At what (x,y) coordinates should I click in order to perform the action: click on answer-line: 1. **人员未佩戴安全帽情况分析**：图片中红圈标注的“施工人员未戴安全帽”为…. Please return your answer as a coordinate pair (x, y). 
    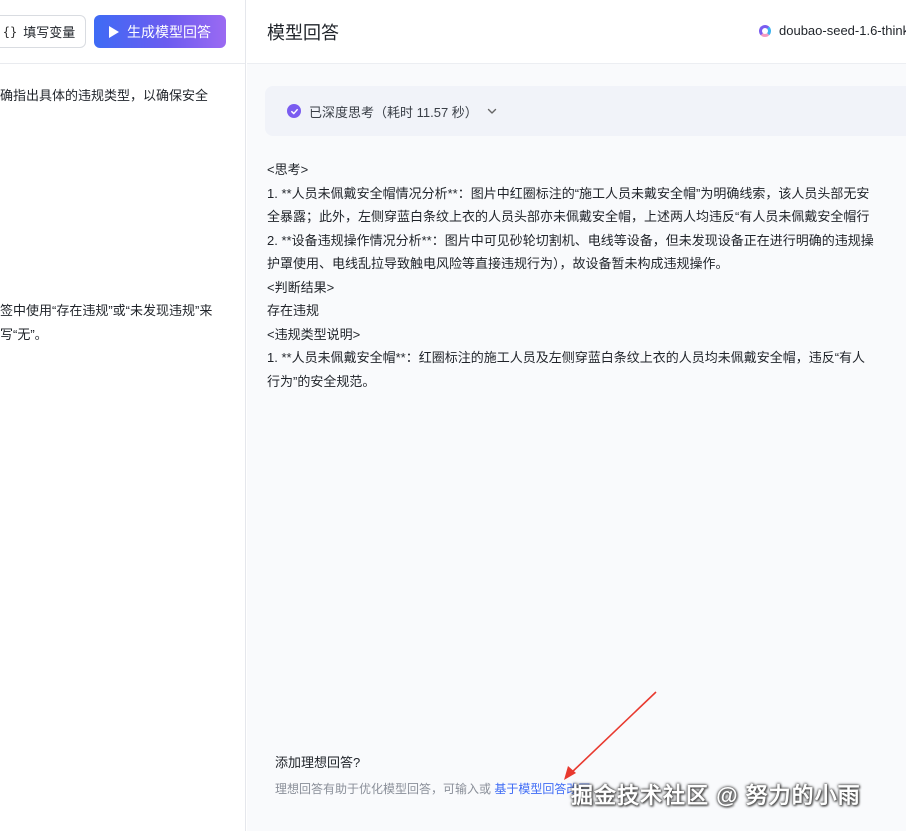
    Looking at the image, I should click on (568, 193).